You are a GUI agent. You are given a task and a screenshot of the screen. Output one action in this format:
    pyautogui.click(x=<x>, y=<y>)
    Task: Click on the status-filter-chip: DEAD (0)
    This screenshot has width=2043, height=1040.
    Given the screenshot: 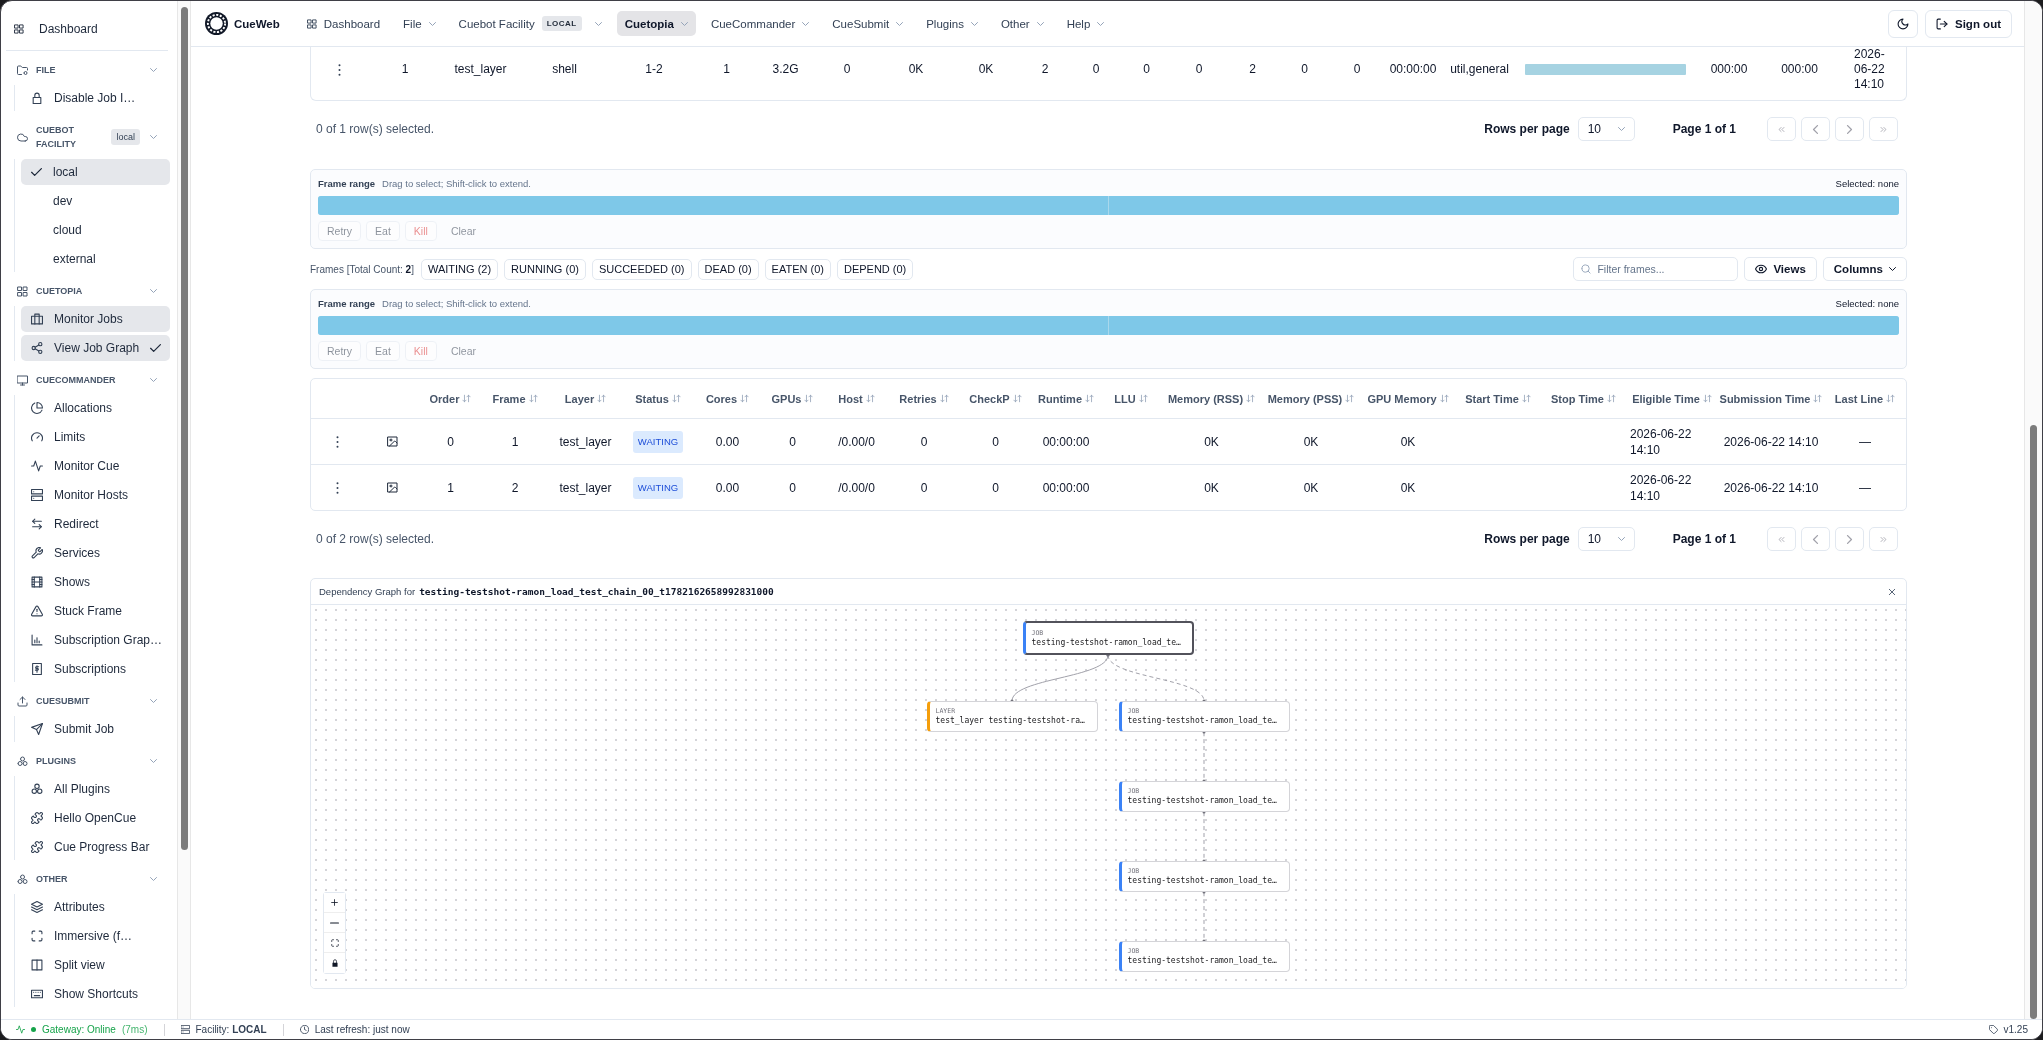 What is the action you would take?
    pyautogui.click(x=728, y=269)
    